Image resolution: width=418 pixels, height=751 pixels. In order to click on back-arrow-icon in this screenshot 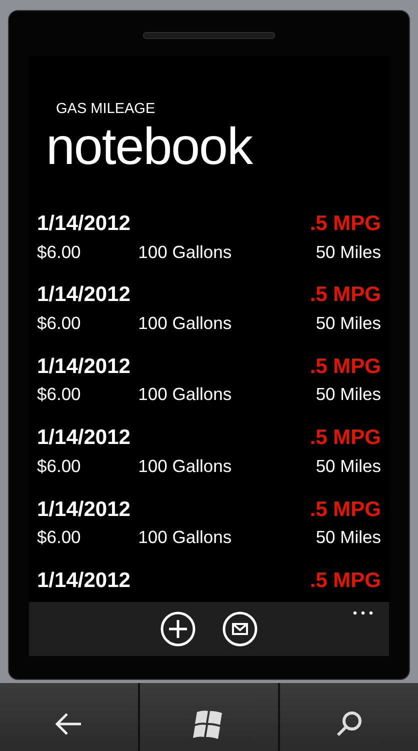, I will do `click(69, 724)`.